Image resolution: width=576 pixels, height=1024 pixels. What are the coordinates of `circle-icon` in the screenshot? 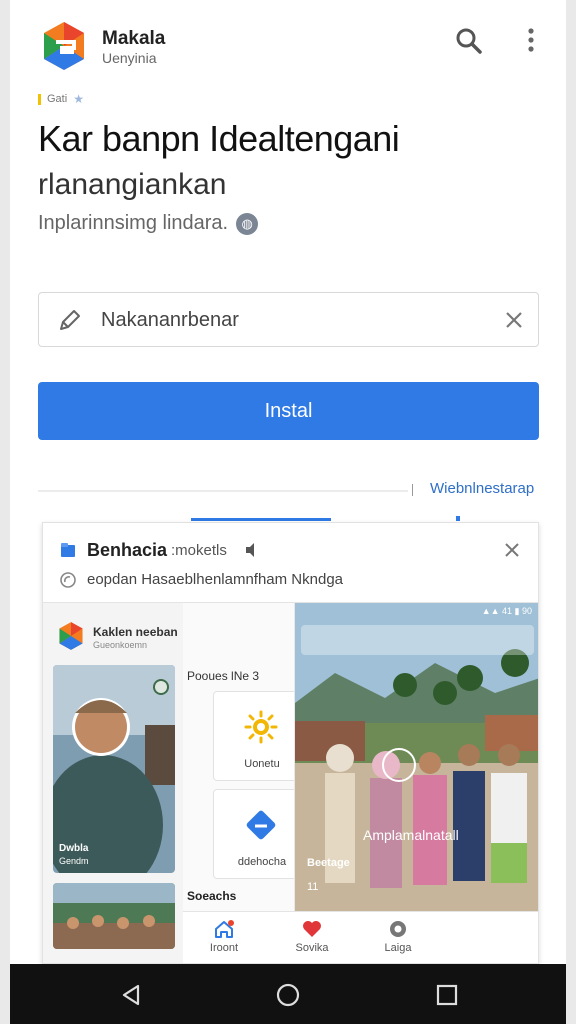 It's located at (398, 929).